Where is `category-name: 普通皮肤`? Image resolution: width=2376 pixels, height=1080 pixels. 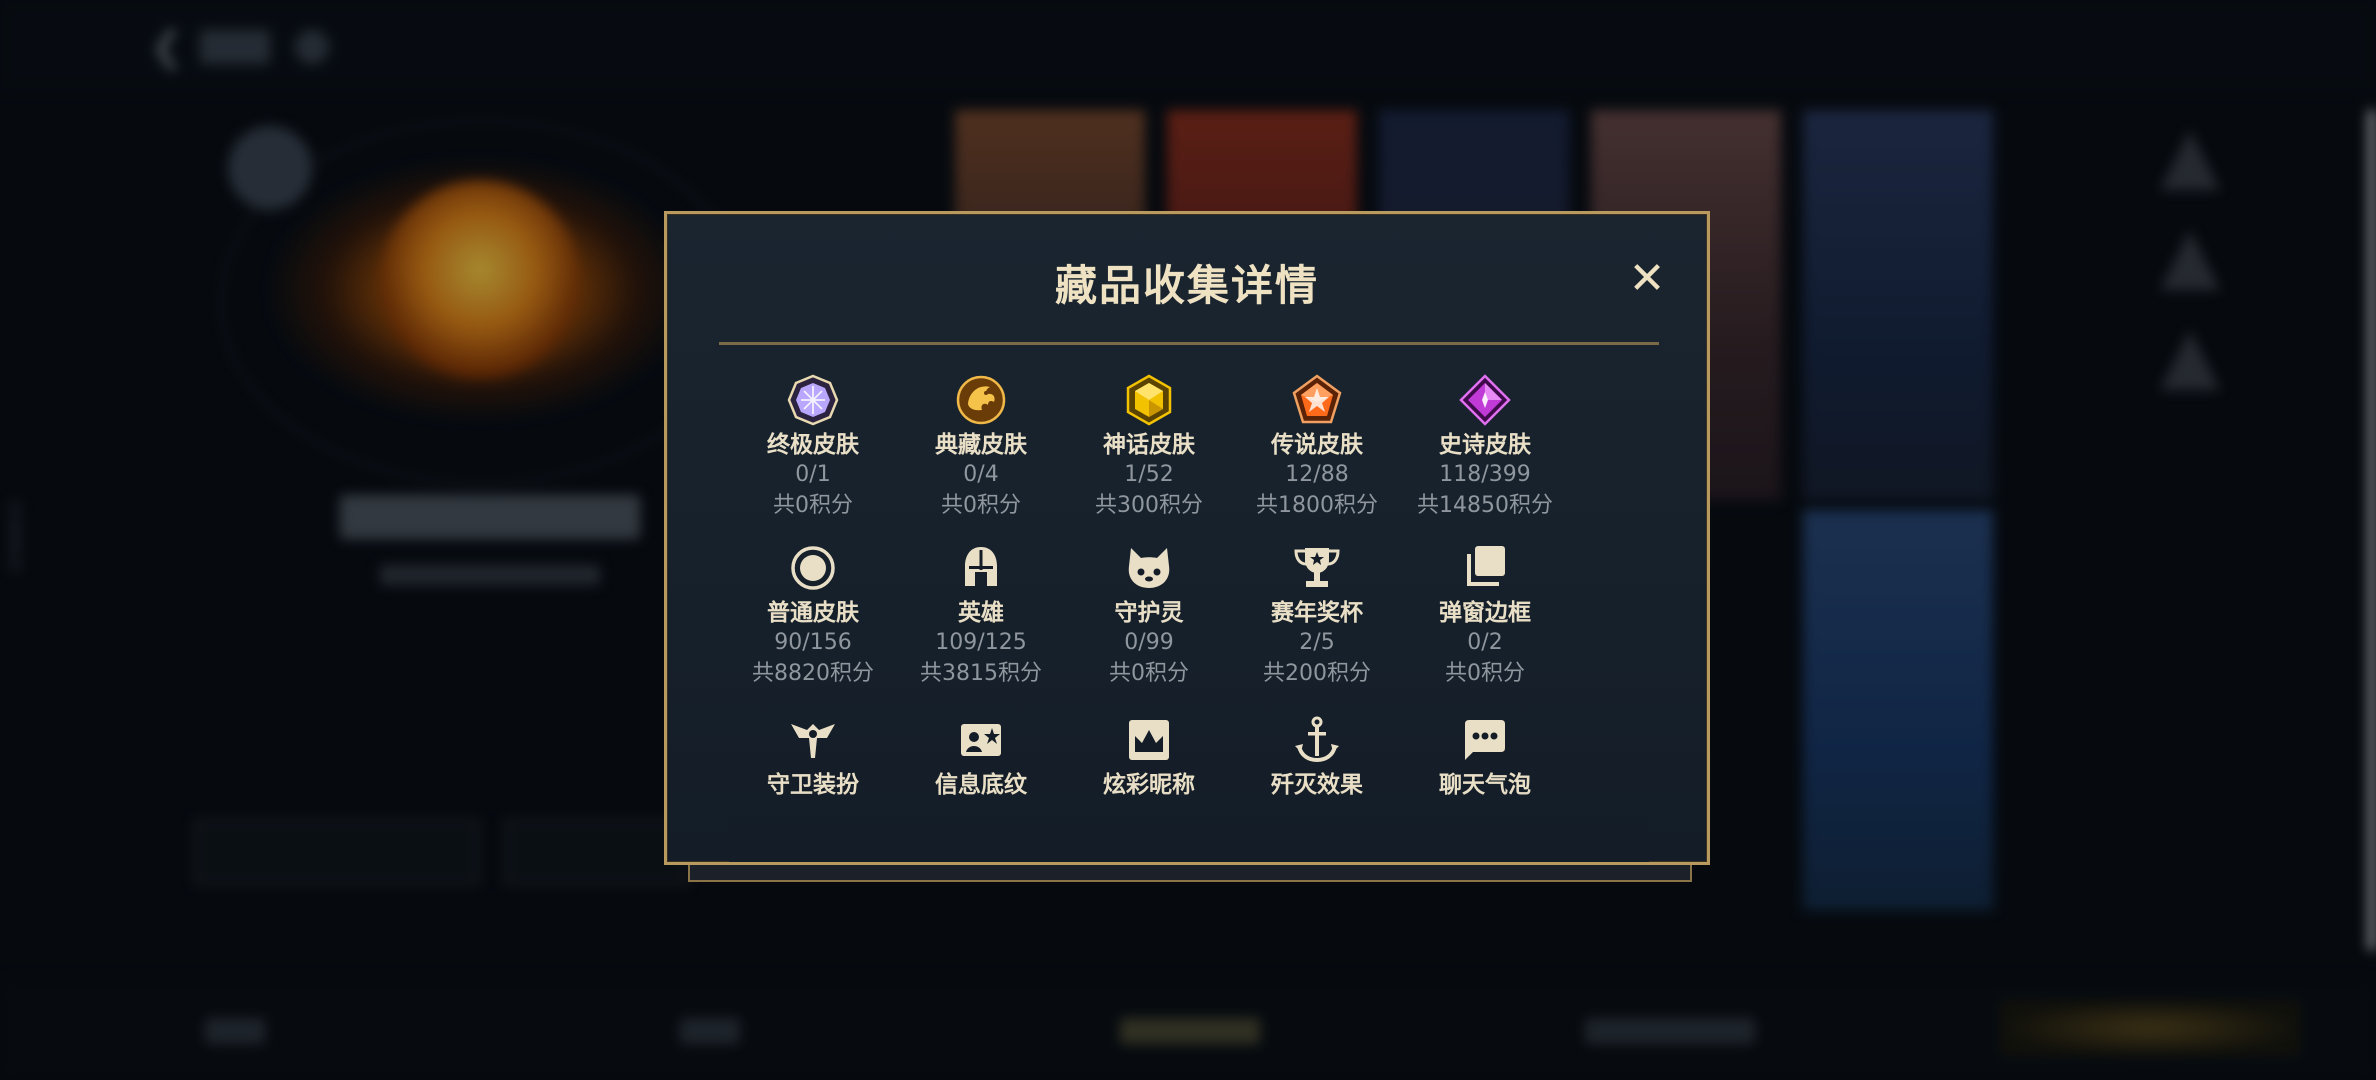 category-name: 普通皮肤 is located at coordinates (813, 613).